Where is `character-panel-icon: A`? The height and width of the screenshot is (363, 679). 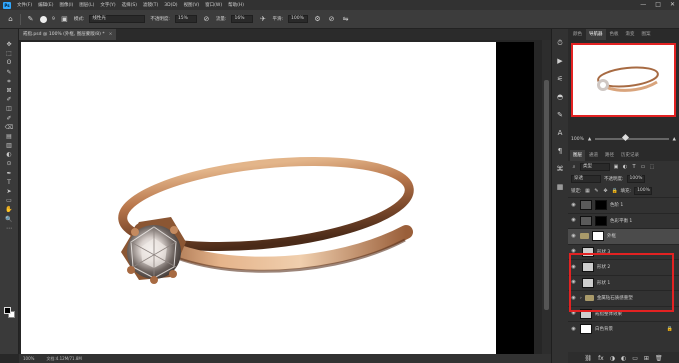 character-panel-icon: A is located at coordinates (560, 133).